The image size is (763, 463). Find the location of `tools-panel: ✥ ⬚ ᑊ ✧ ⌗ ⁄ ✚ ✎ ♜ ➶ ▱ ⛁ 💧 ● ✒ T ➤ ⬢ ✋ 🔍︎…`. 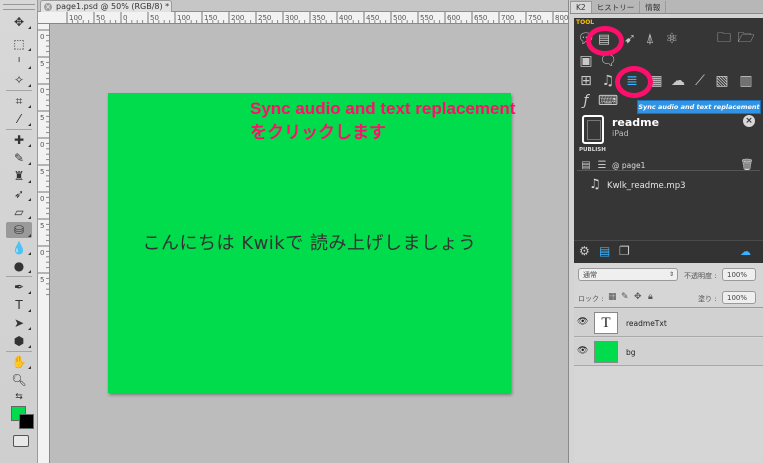

tools-panel: ✥ ⬚ ᑊ ✧ ⌗ ⁄ ✚ ✎ ♜ ➶ ▱ ⛁ 💧 ● ✒ T ➤ ⬢ ✋ 🔍︎… is located at coordinates (19, 231).